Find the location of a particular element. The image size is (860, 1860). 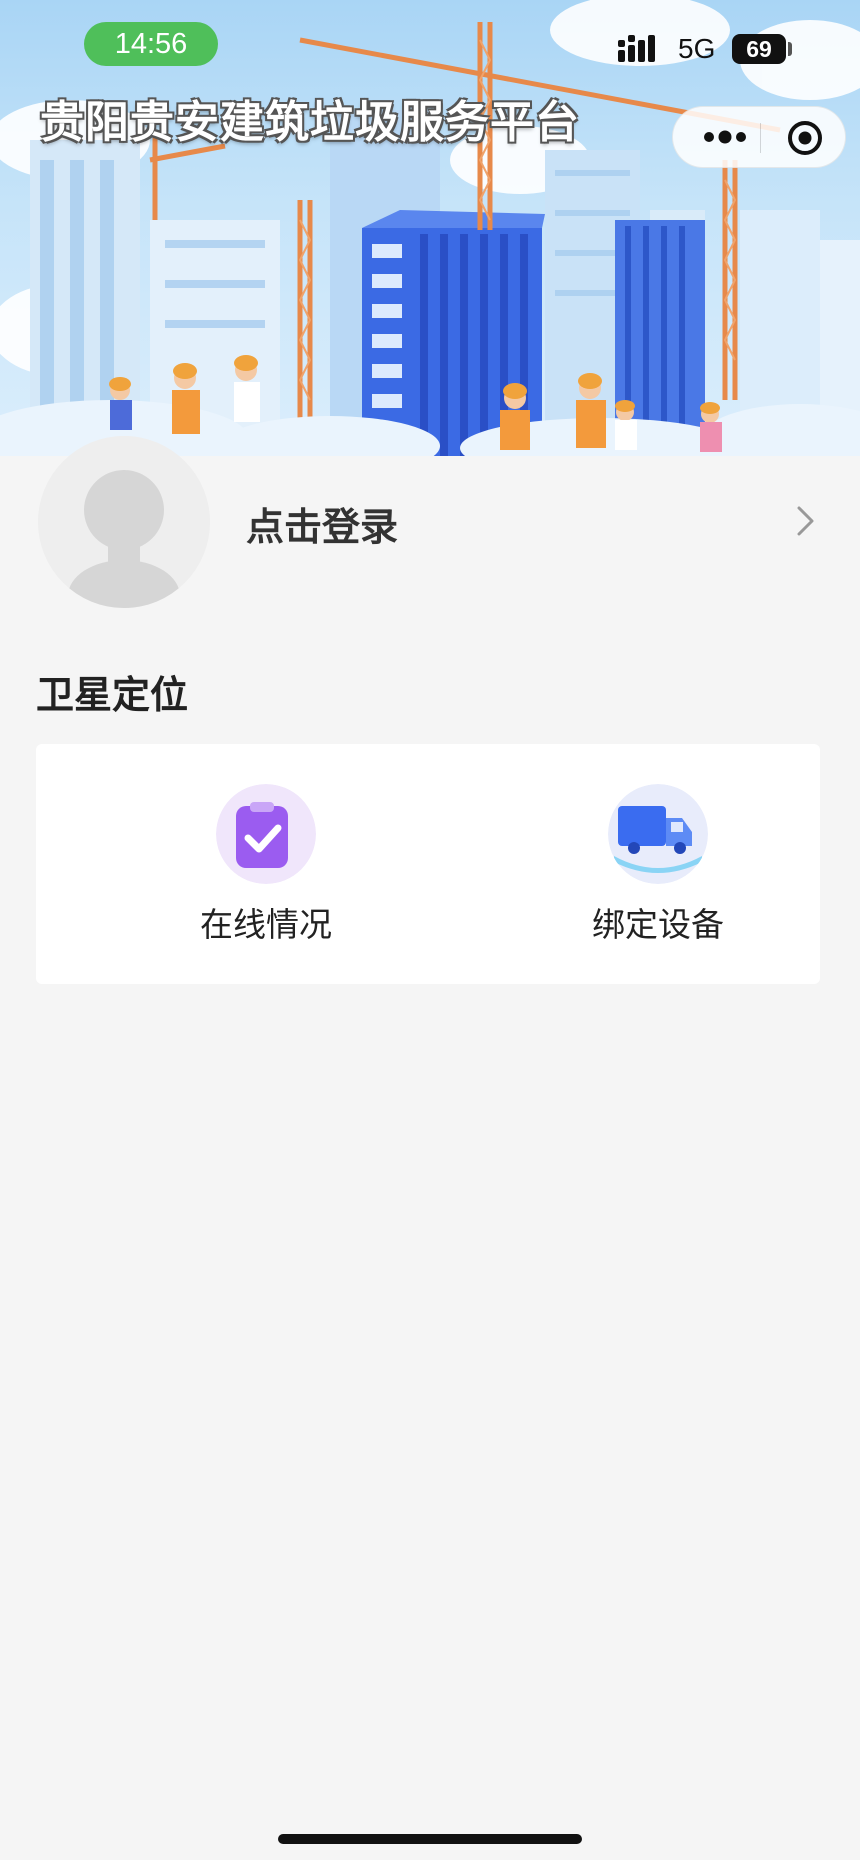

online-status-tile: 在线情况 is located at coordinates (266, 864).